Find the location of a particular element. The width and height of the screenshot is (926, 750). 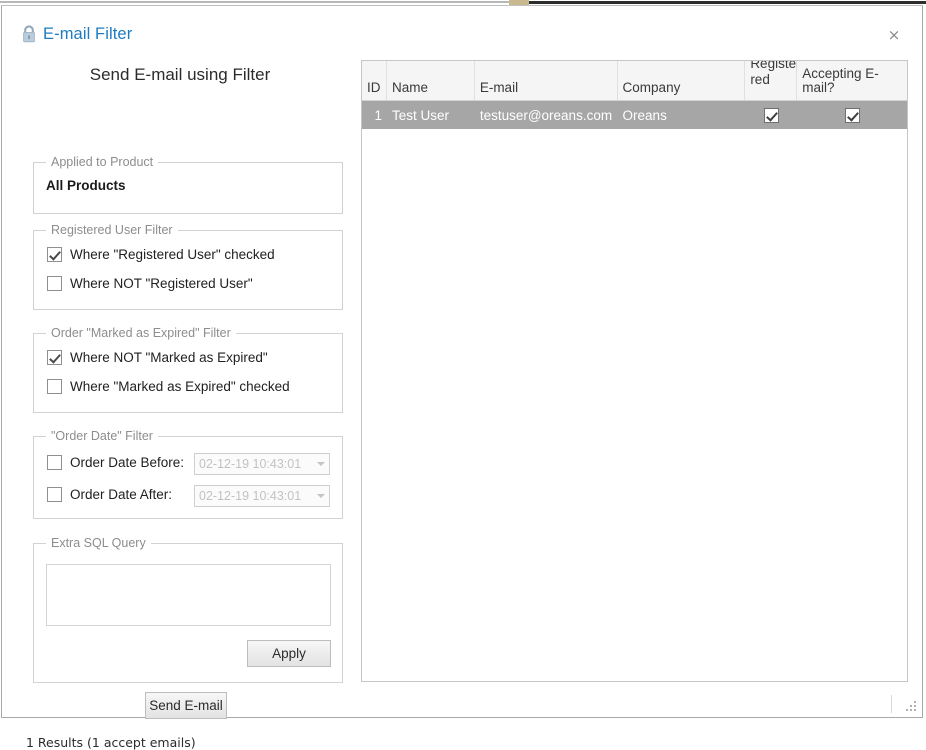

column-header-id: ID is located at coordinates (374, 80).